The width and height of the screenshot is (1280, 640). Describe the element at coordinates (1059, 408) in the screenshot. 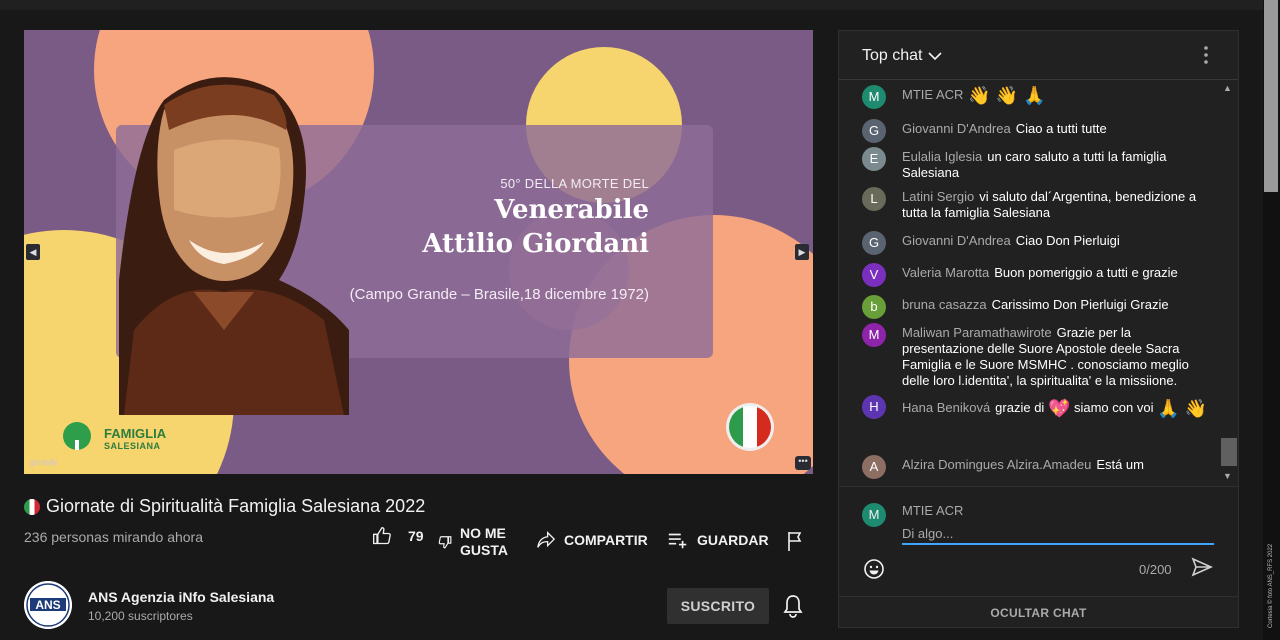

I see `message-emoji: 💖` at that location.